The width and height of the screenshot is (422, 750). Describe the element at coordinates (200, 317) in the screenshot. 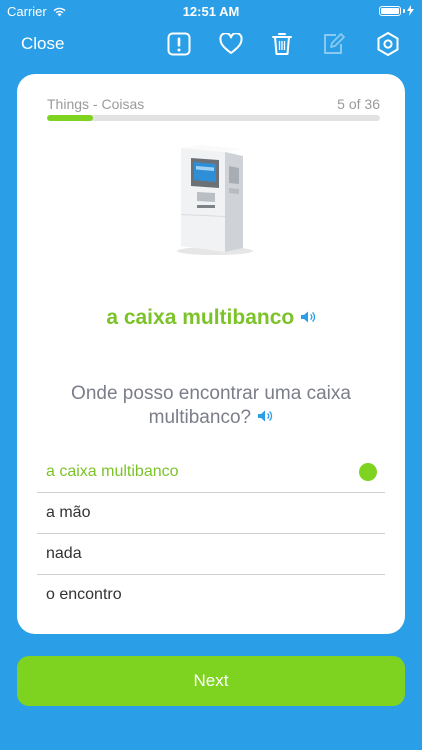

I see `vocab-word: a caixa multibanco` at that location.